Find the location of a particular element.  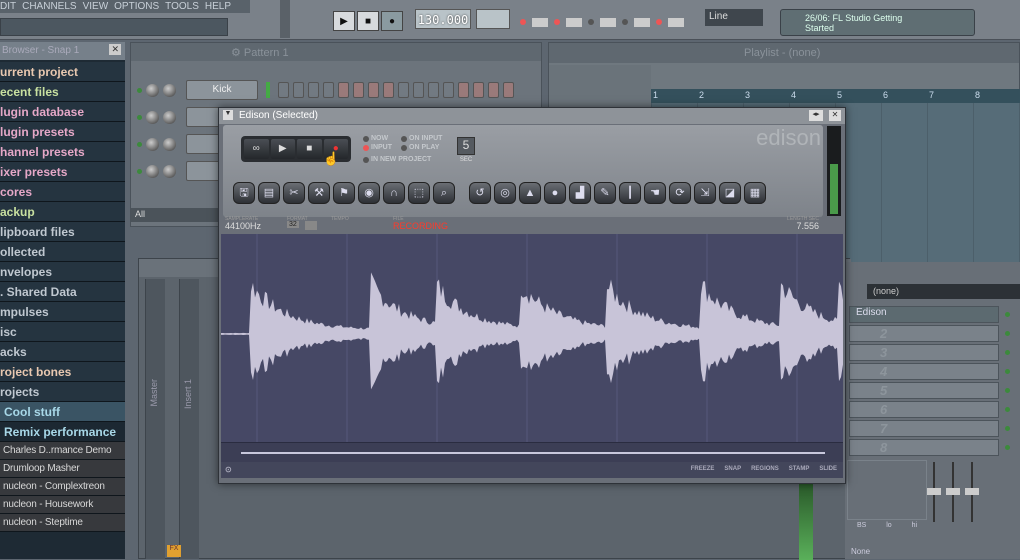

option-on-play: ON PLAY is located at coordinates (420, 147).